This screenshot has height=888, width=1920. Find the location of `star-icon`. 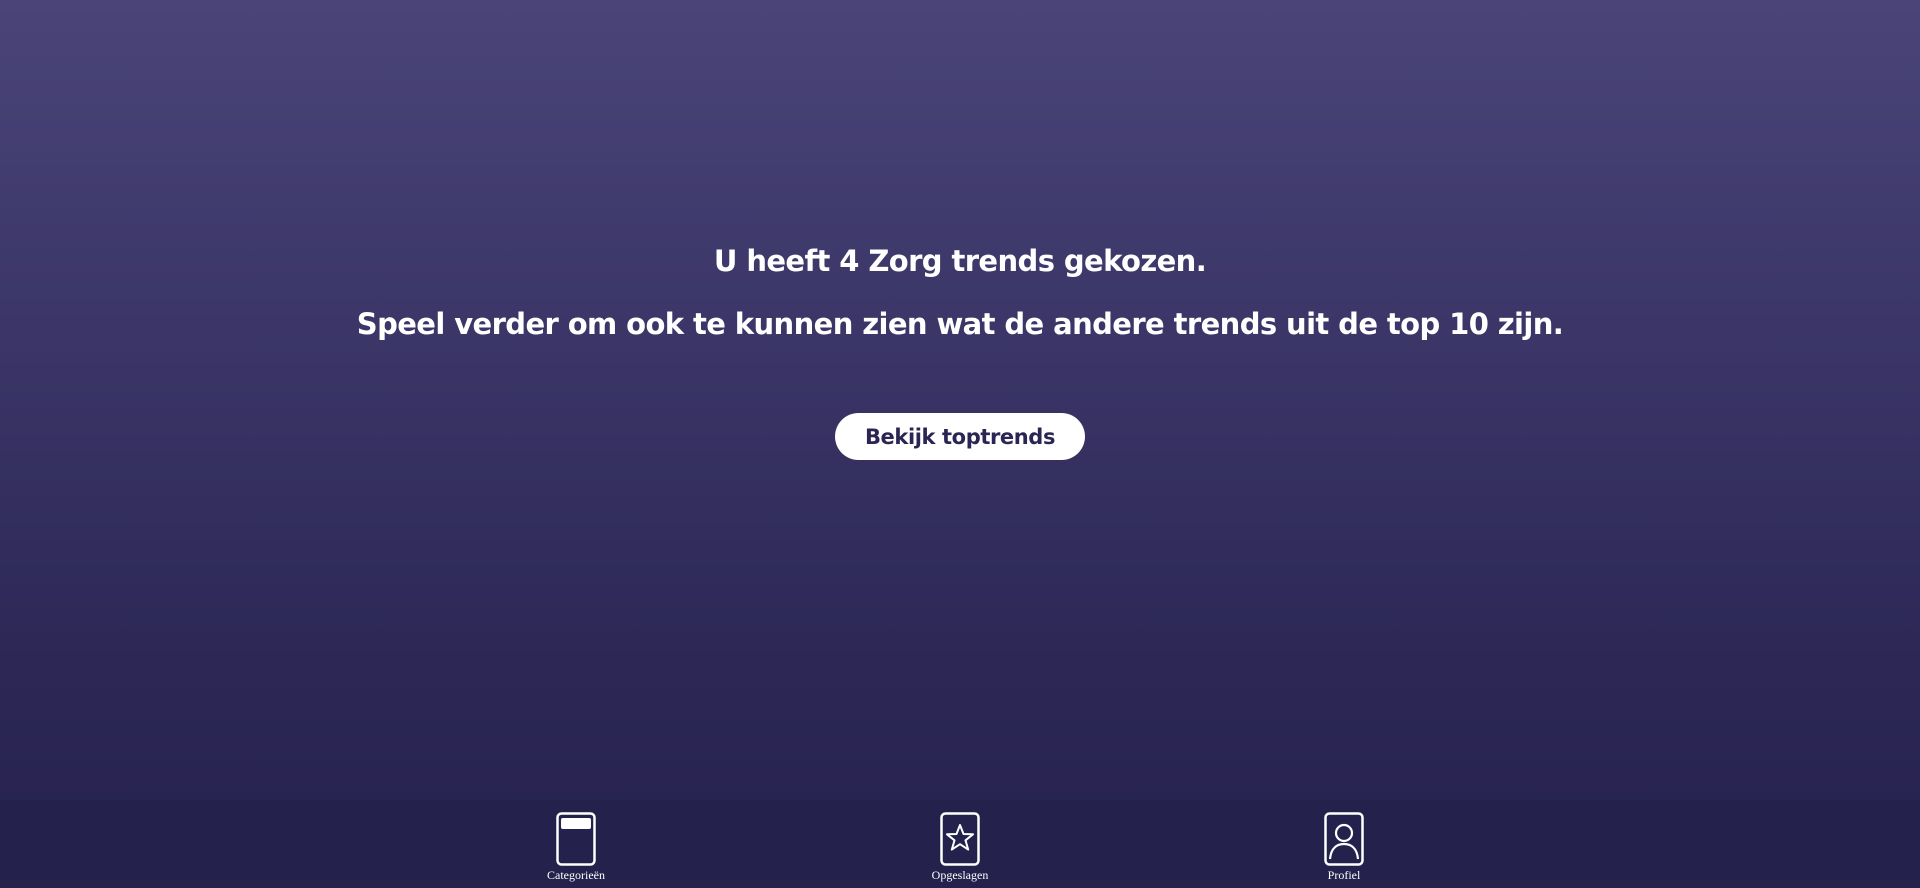

star-icon is located at coordinates (960, 839).